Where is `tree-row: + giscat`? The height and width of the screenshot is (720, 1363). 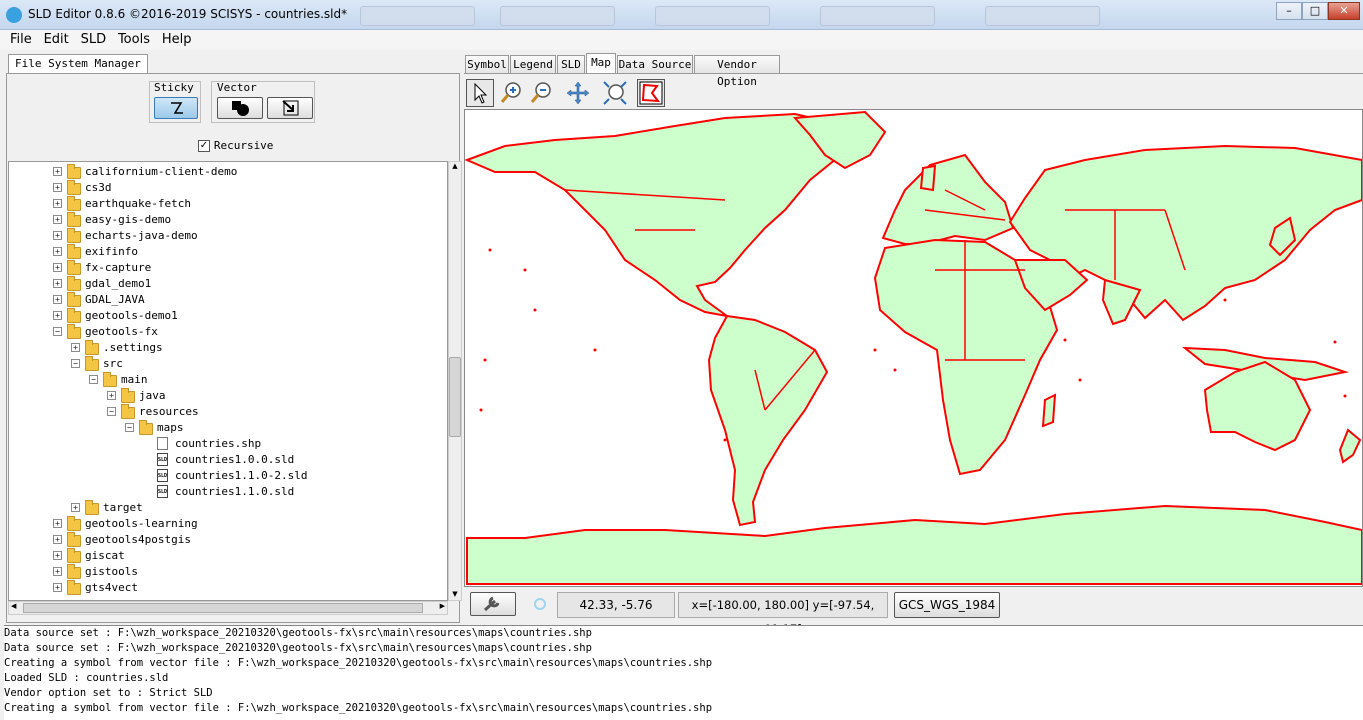 tree-row: + giscat is located at coordinates (228, 556).